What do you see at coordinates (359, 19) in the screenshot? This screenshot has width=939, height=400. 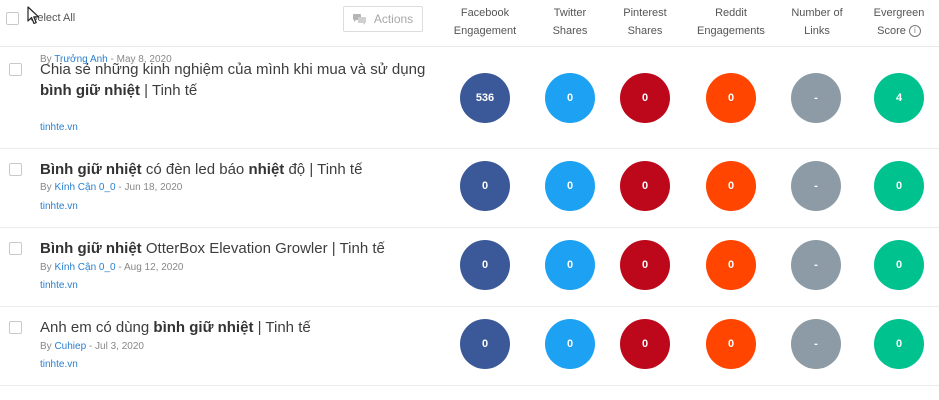 I see `comments-icon` at bounding box center [359, 19].